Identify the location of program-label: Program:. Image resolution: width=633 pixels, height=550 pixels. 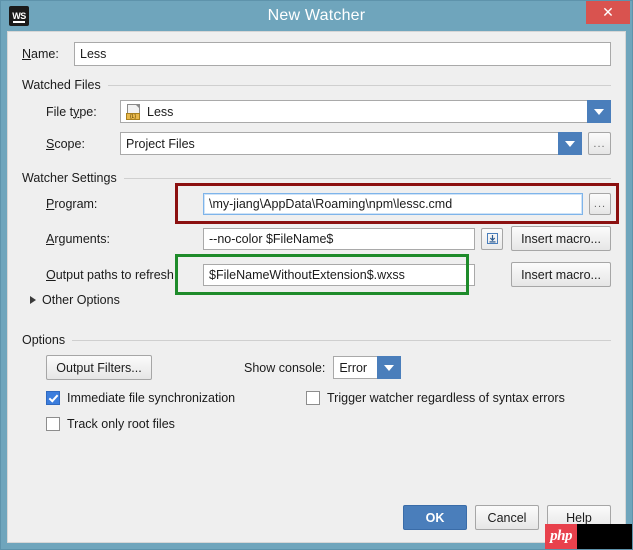
(124, 204).